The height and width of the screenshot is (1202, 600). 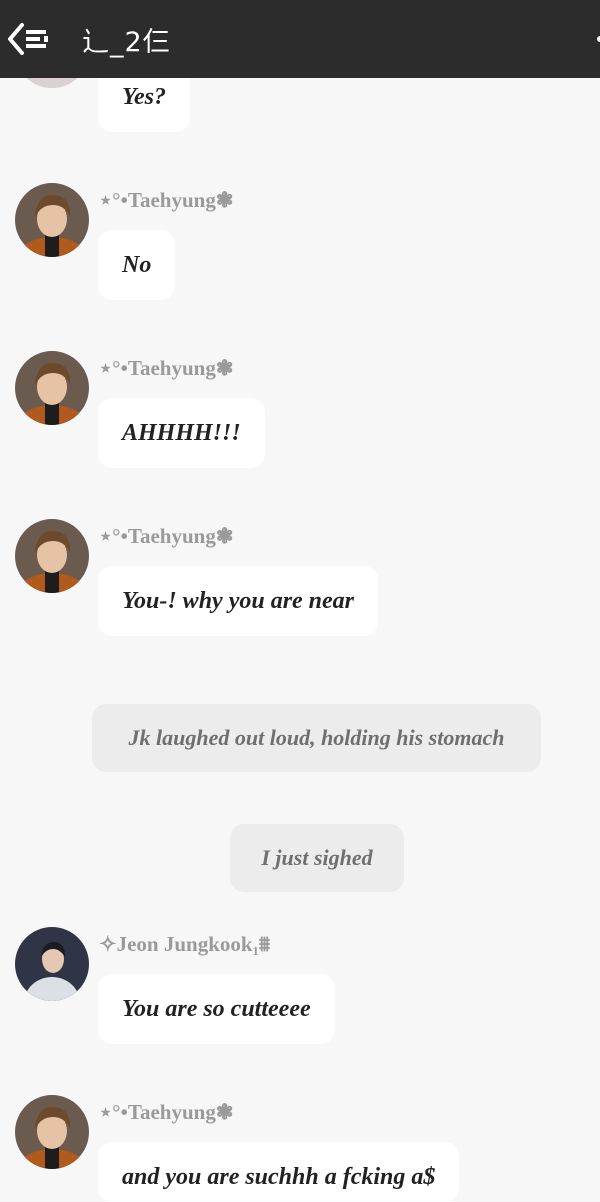 I want to click on message-bubble: You are so cutteeee, so click(x=216, y=1009).